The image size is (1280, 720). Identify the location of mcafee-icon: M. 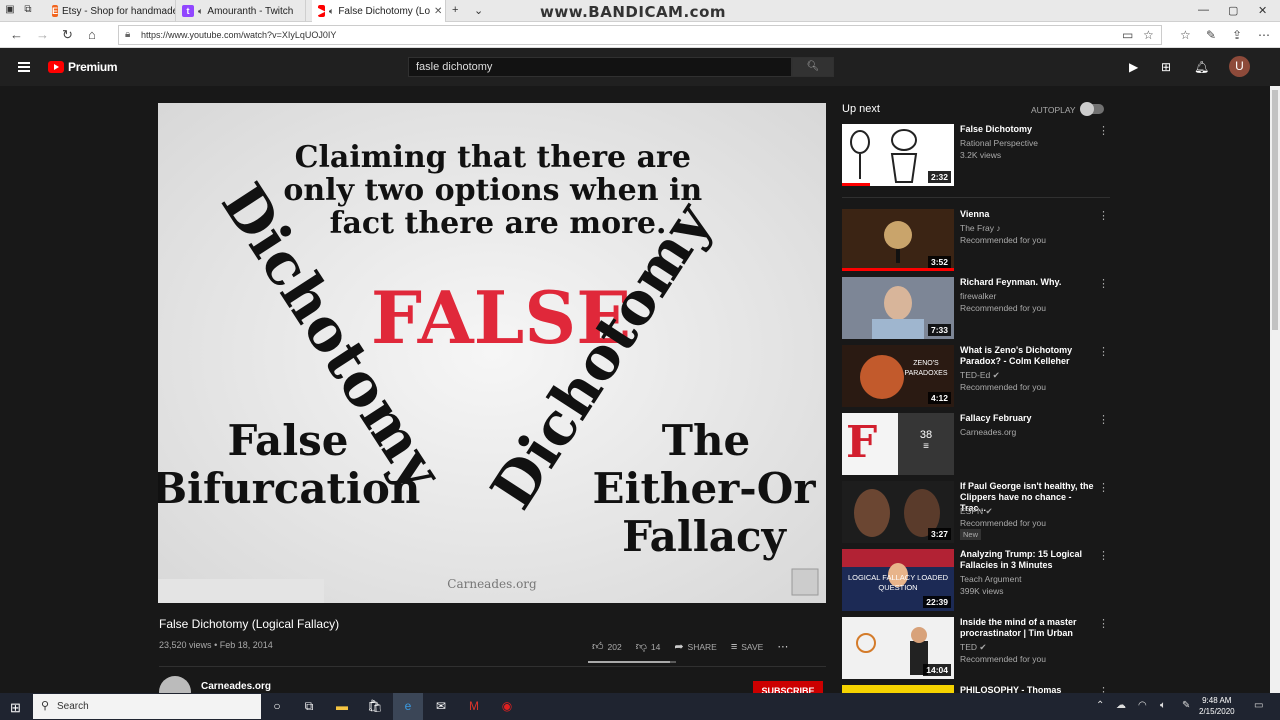
(474, 706).